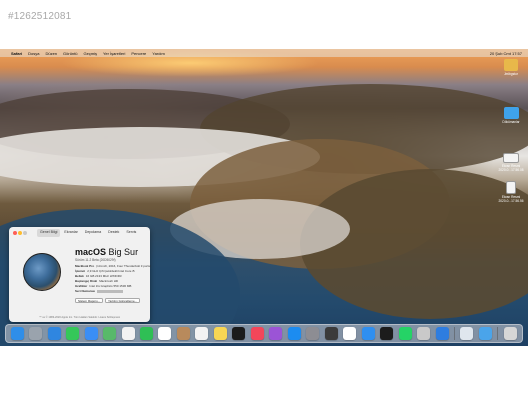 The image size is (528, 396). Describe the element at coordinates (15, 233) in the screenshot. I see `close-icon` at that location.